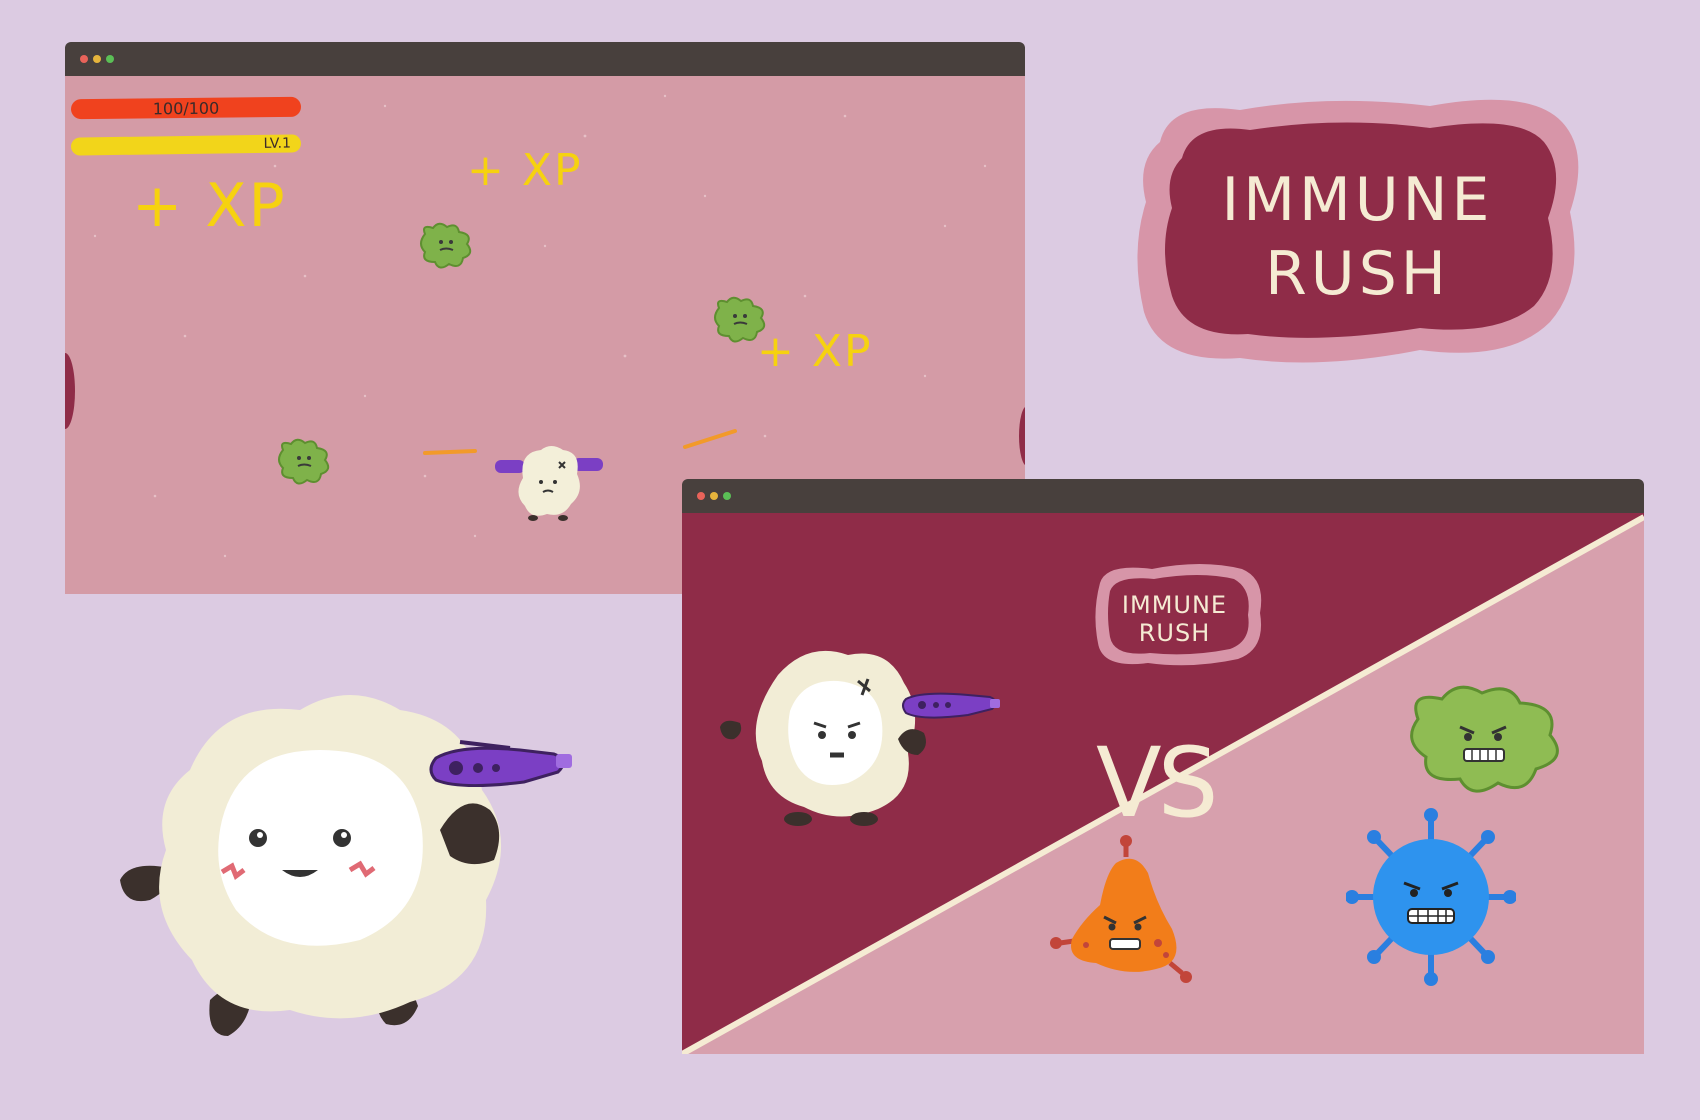 This screenshot has width=1700, height=1120. Describe the element at coordinates (1121, 909) in the screenshot. I see `orange-bacteria-icon` at that location.